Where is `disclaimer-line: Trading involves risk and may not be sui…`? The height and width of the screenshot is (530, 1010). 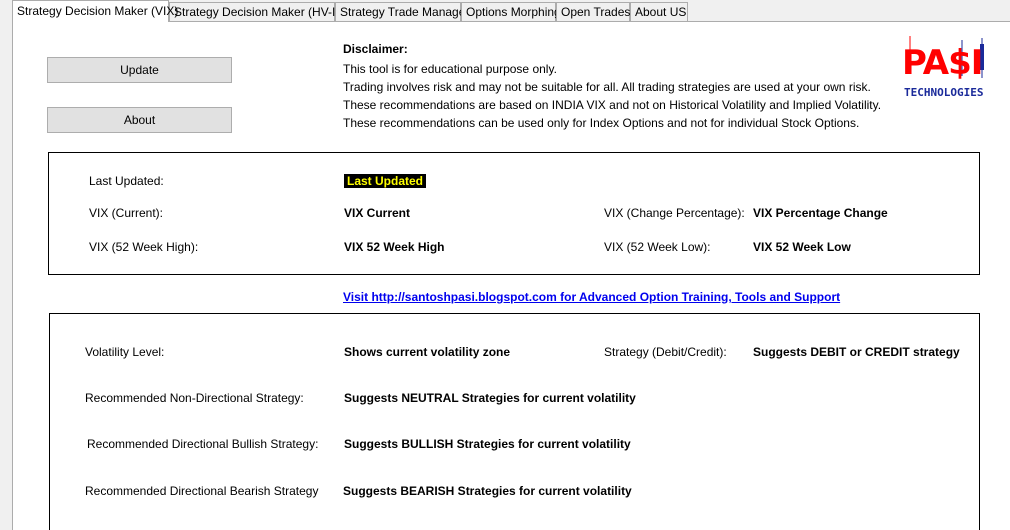
disclaimer-line: Trading involves risk and may not be sui… is located at coordinates (607, 87).